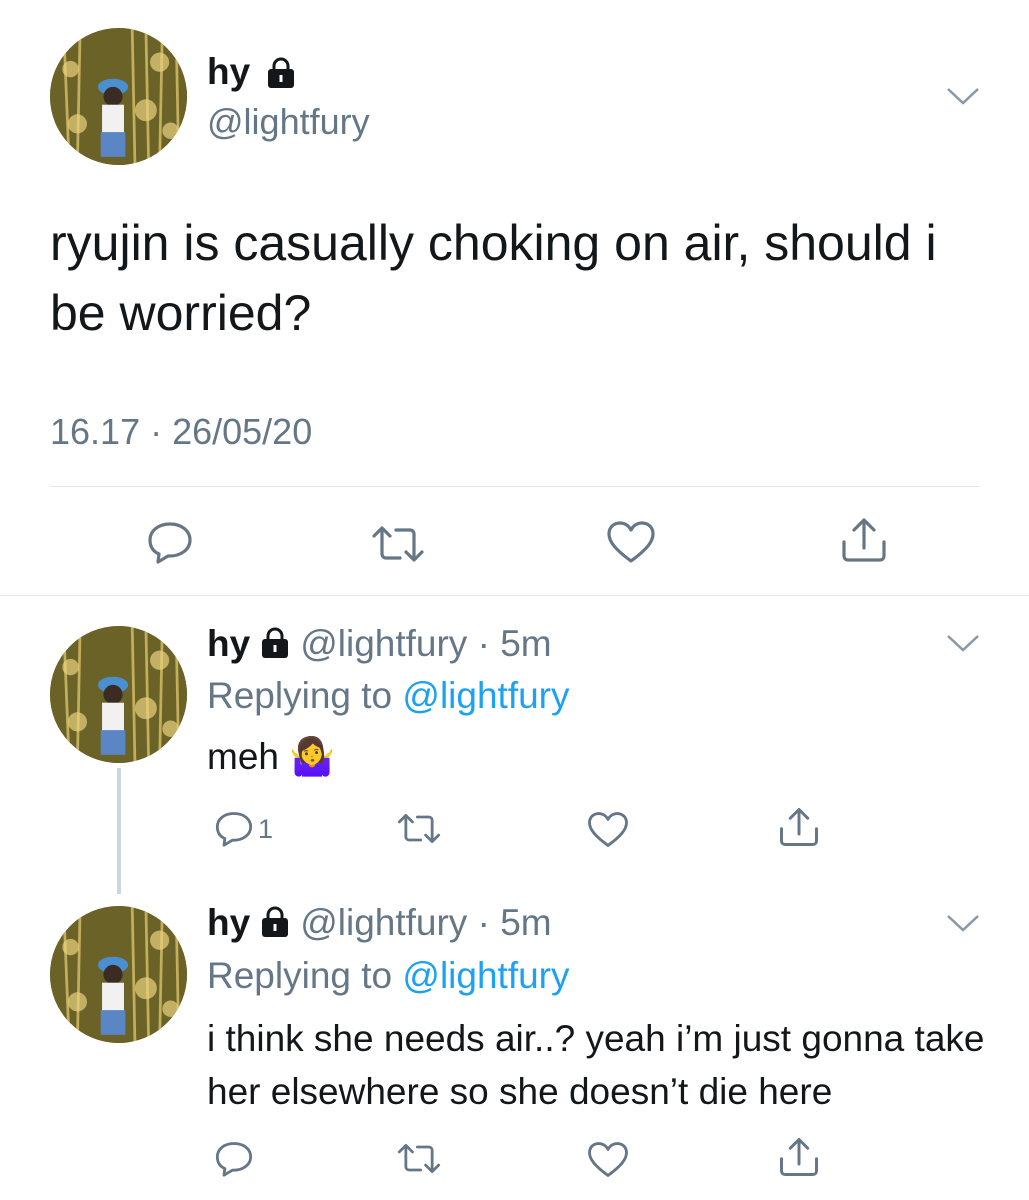 The height and width of the screenshot is (1200, 1029). What do you see at coordinates (181, 432) in the screenshot?
I see `timestamp: 16.17 · 26/05/20` at bounding box center [181, 432].